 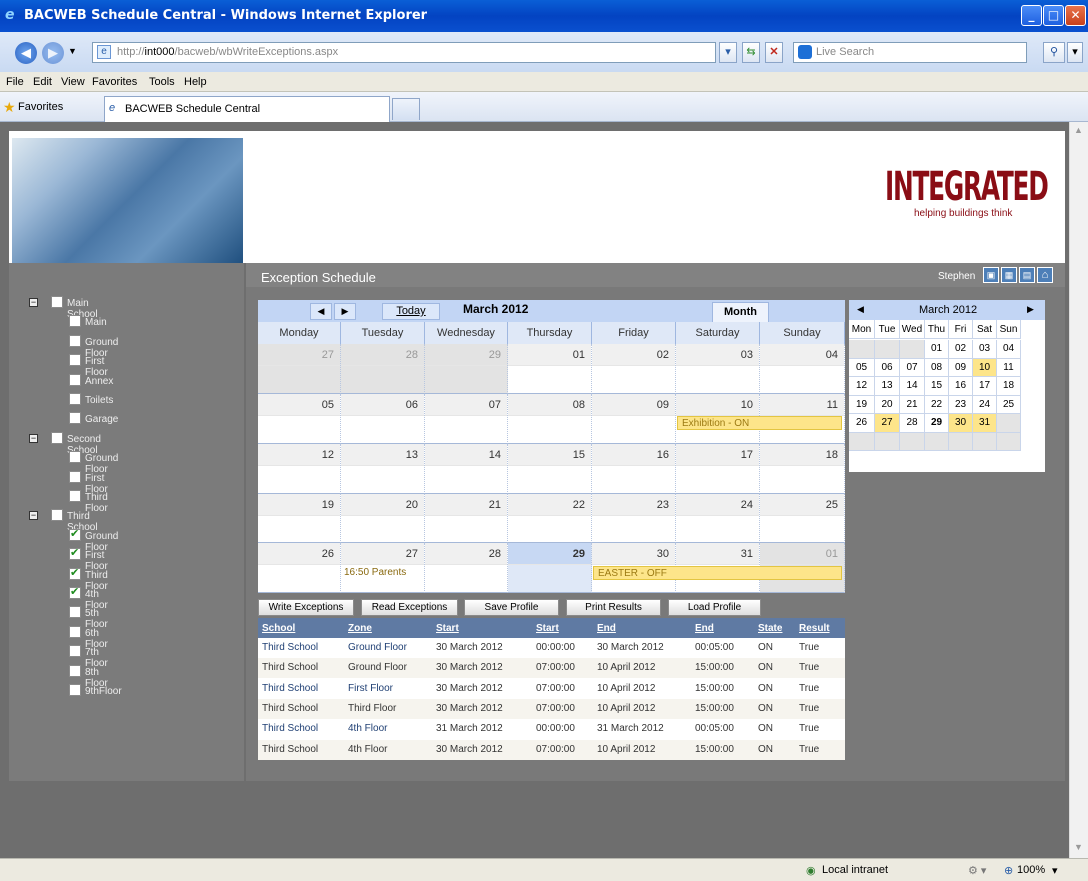 I want to click on print-results-button: Print Results, so click(x=613, y=607).